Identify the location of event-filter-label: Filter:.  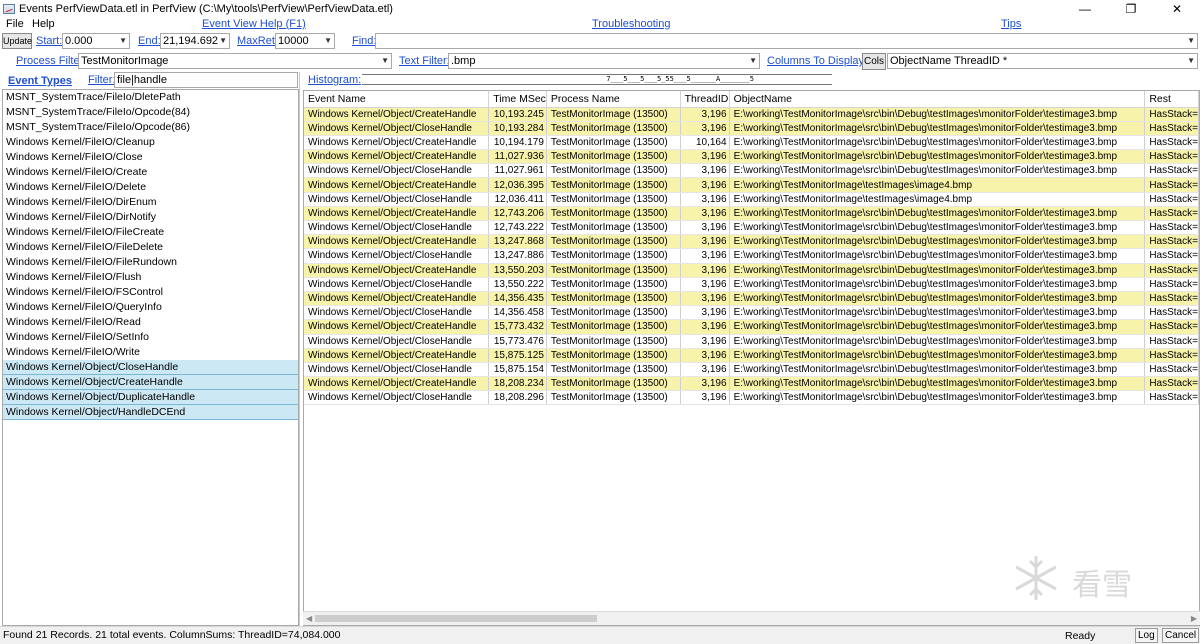
(102, 80).